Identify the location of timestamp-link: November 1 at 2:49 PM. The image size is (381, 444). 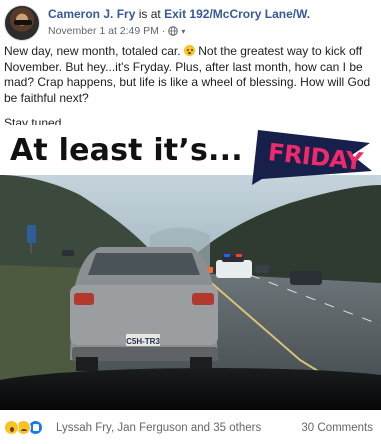
(103, 31).